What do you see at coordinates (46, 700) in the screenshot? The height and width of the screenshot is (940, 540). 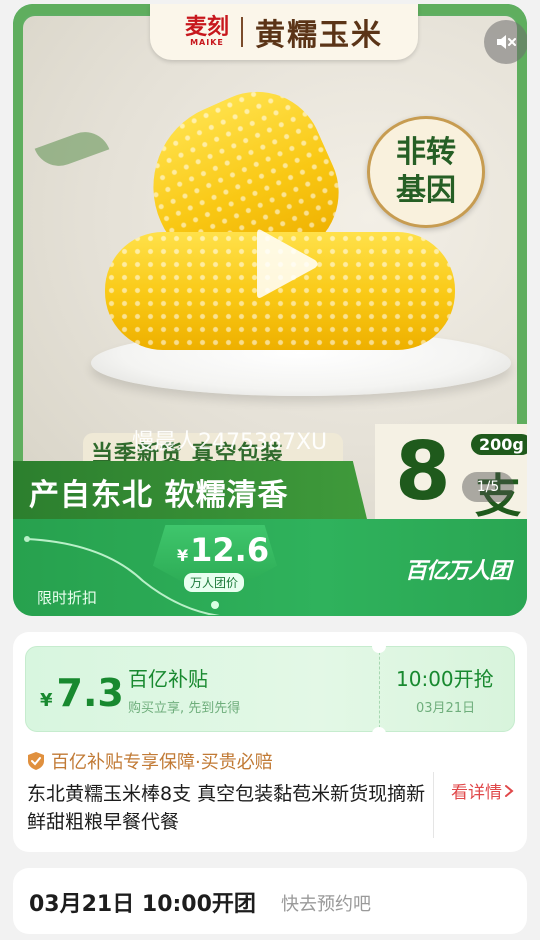 I see `subsidy-currency: ¥` at bounding box center [46, 700].